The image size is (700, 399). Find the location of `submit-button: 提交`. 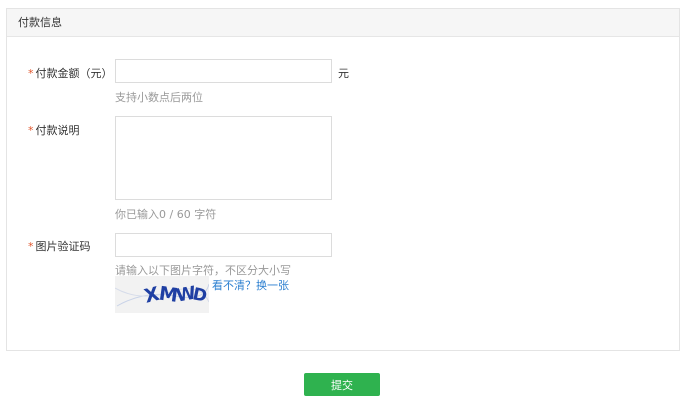

submit-button: 提交 is located at coordinates (342, 384).